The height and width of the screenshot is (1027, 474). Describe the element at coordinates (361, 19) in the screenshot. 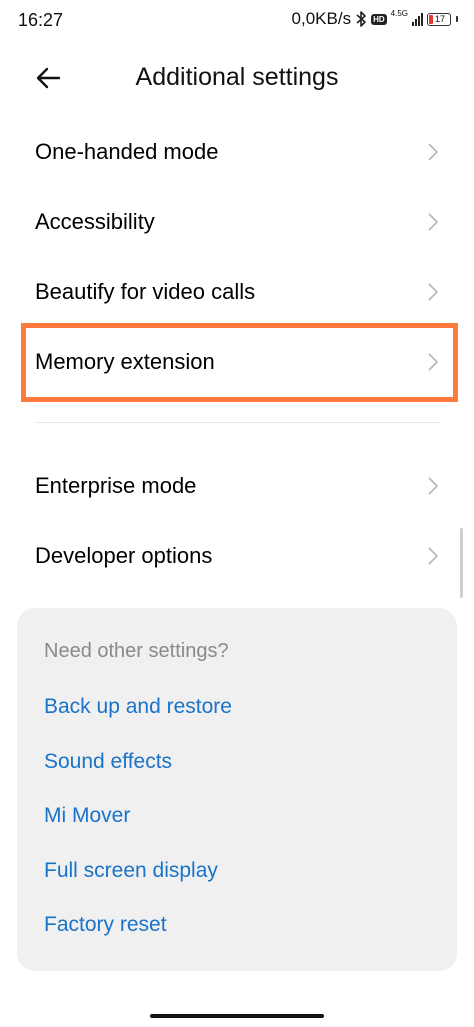

I see `bluetooth-icon` at that location.